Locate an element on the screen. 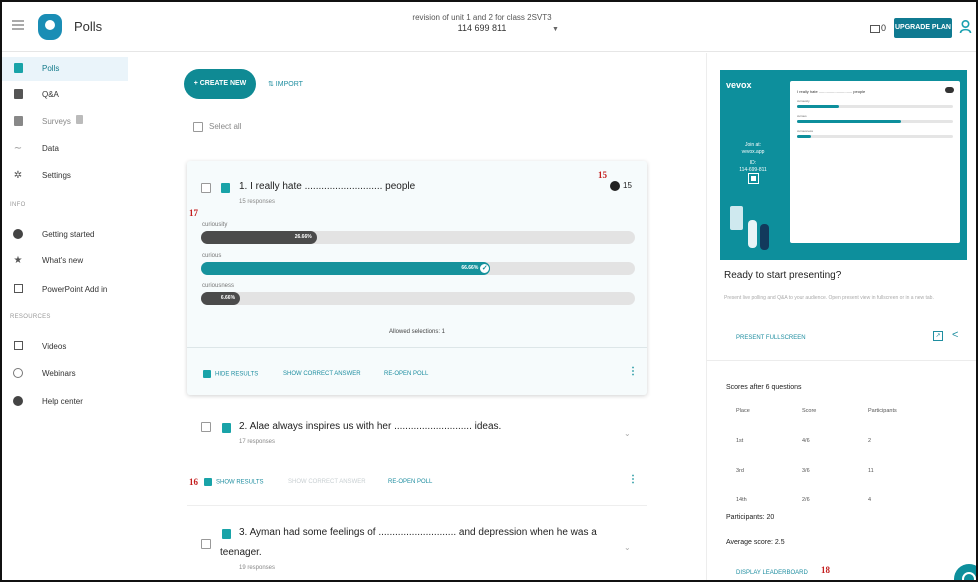  sidebar-item-settings: ✲ Settings is located at coordinates (65, 176).